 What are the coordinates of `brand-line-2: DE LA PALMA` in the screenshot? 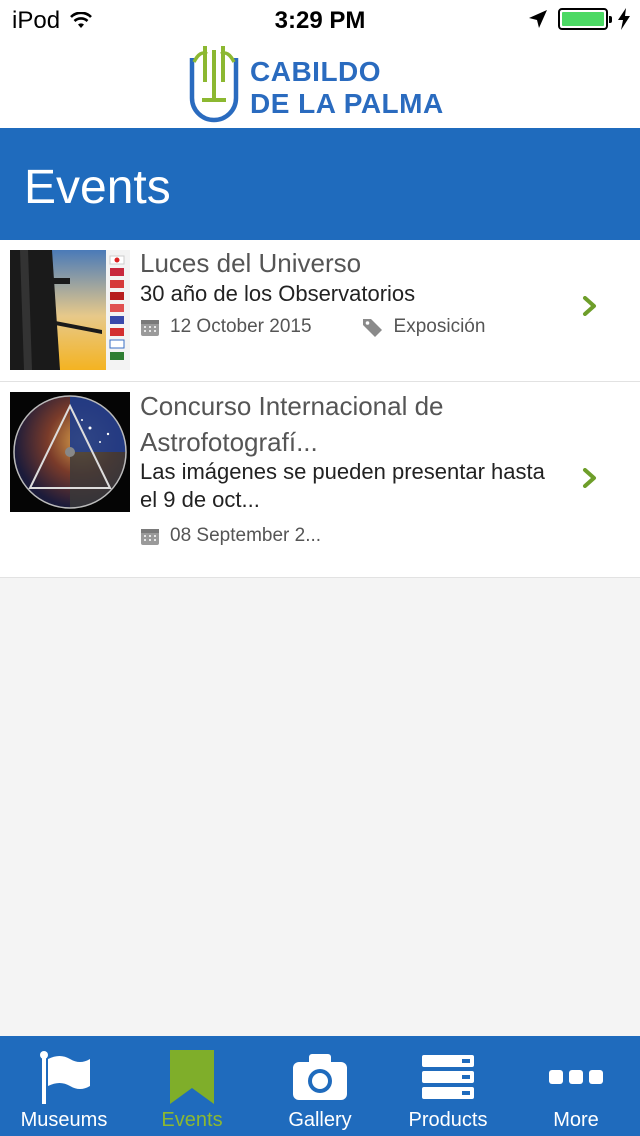 It's located at (347, 103).